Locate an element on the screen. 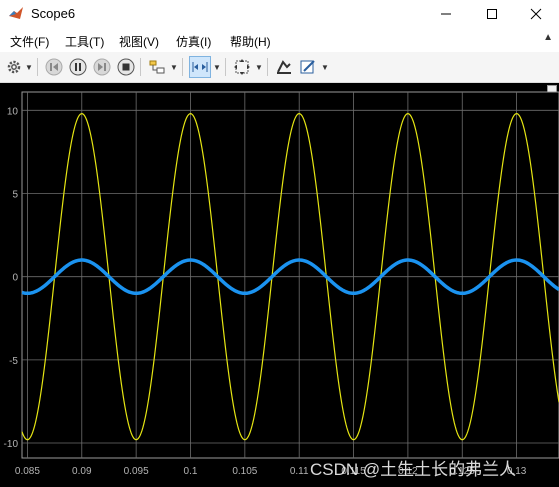 The height and width of the screenshot is (487, 559). minimize-icon is located at coordinates (446, 14).